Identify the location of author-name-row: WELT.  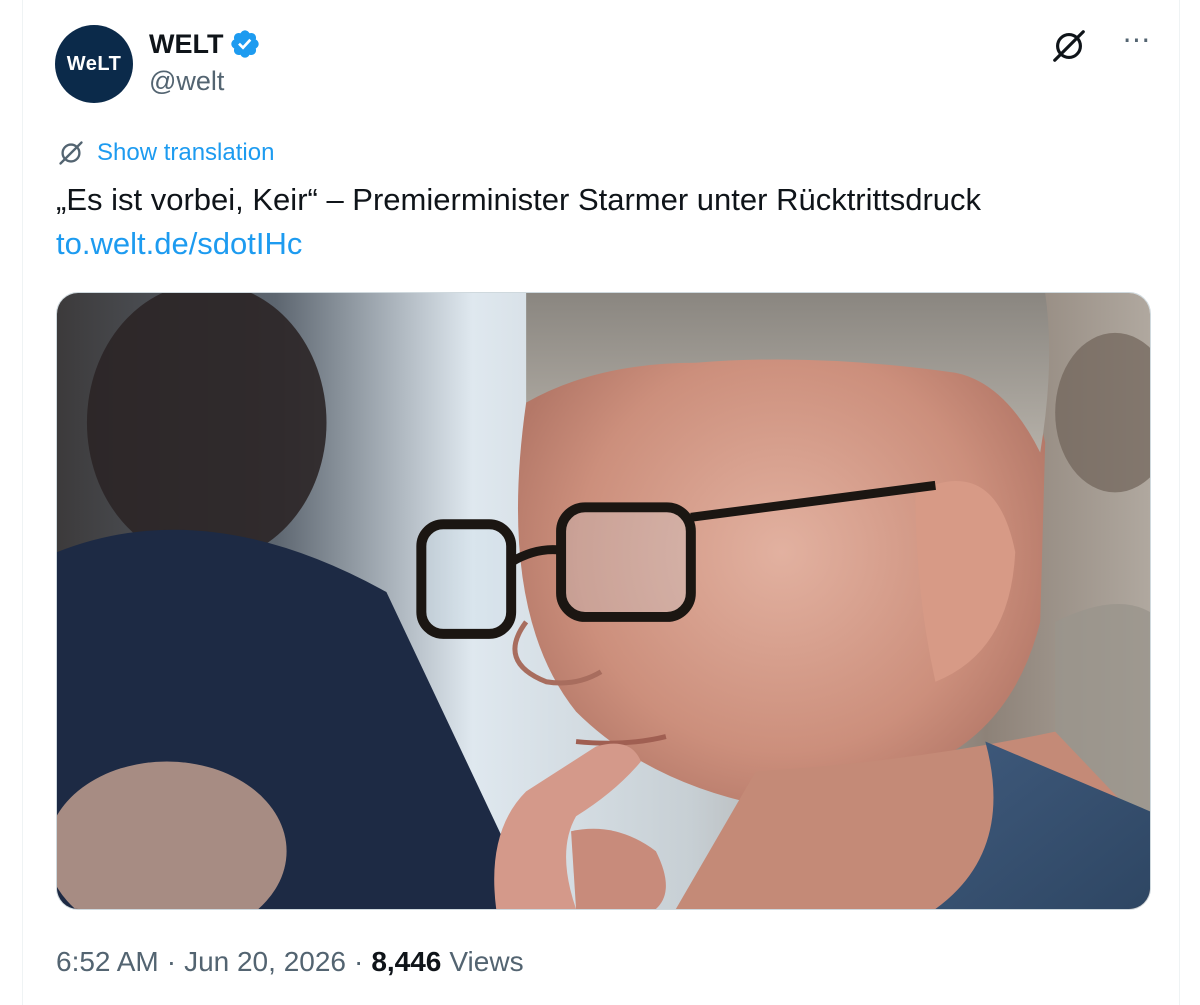
(205, 44).